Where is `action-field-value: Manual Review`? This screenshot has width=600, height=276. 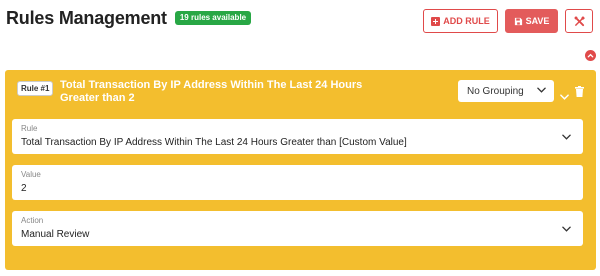
action-field-value: Manual Review is located at coordinates (55, 234).